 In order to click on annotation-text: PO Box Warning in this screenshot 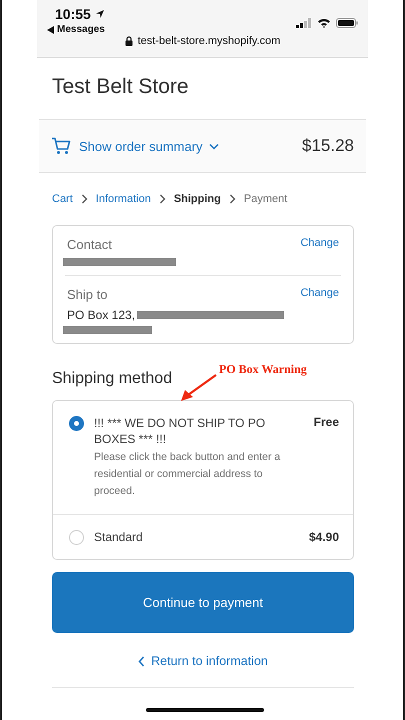, I will do `click(263, 369)`.